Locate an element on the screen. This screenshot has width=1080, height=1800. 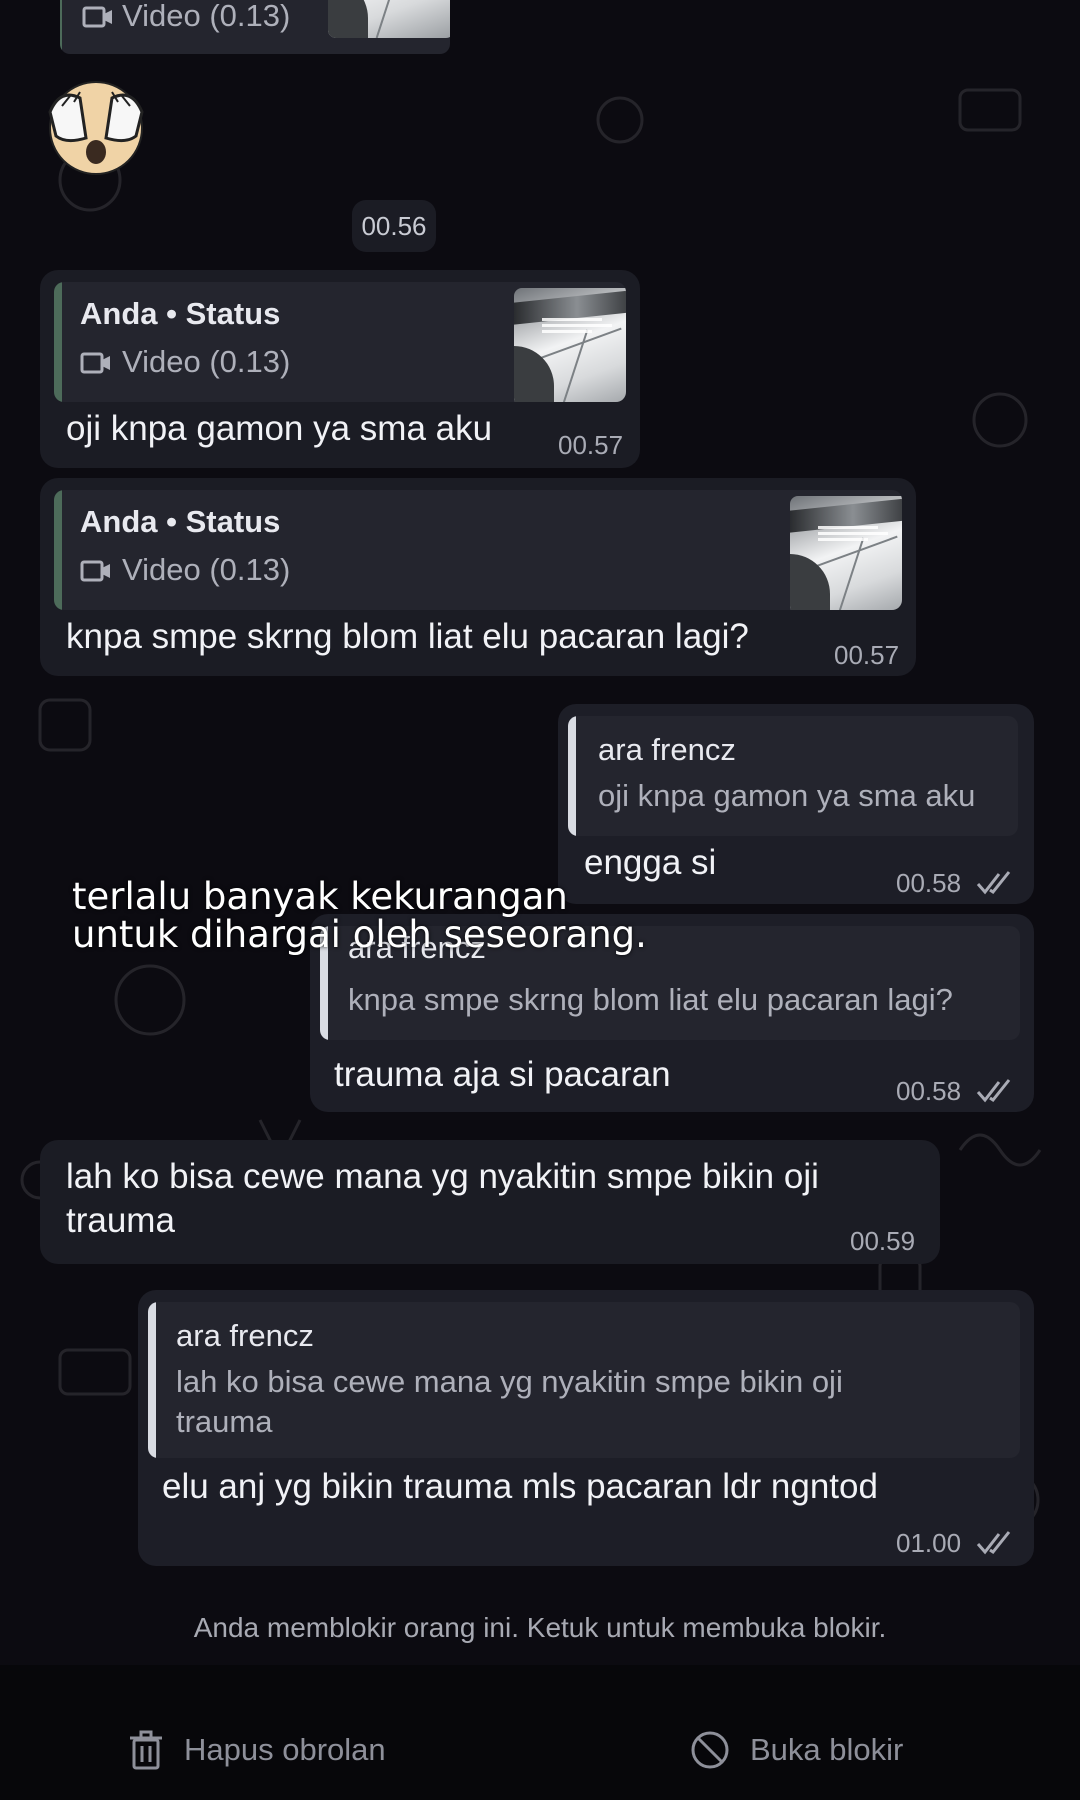
quote-subtitle: oji knpa gamon ya sma aku is located at coordinates (787, 795).